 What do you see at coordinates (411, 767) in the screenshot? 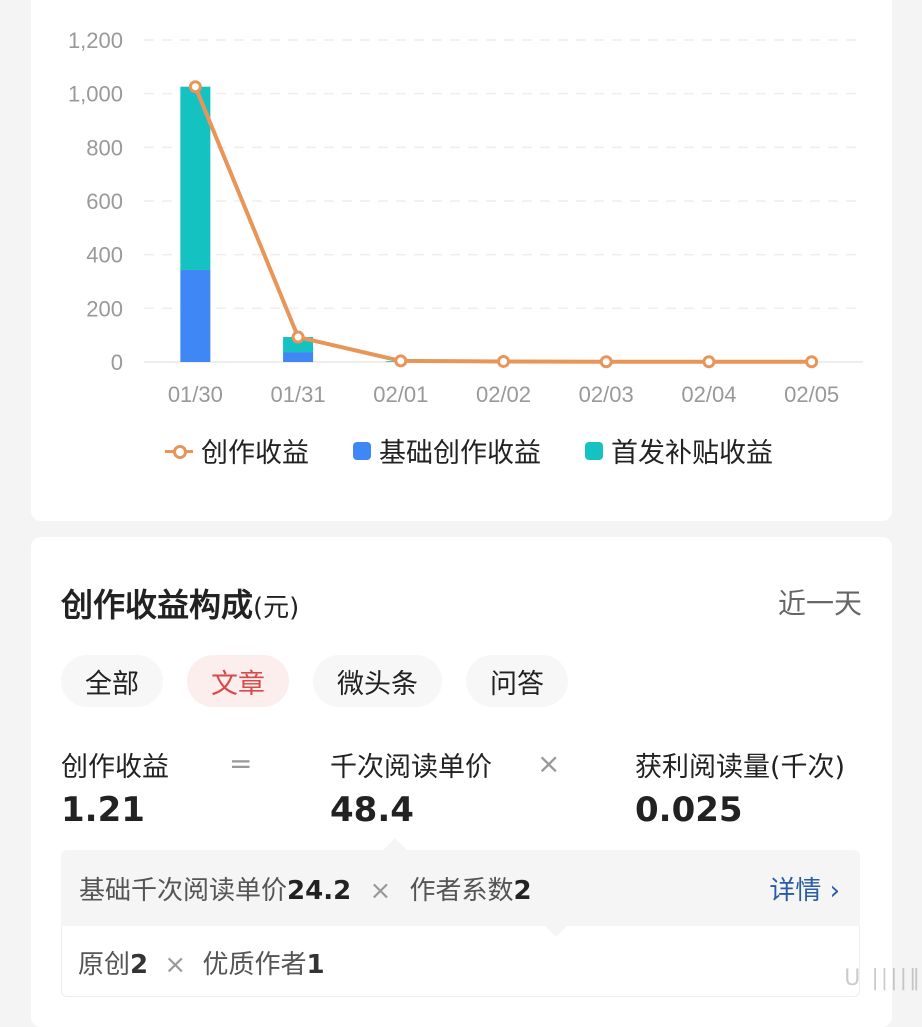
I see `metric-label: 千次阅读单价` at bounding box center [411, 767].